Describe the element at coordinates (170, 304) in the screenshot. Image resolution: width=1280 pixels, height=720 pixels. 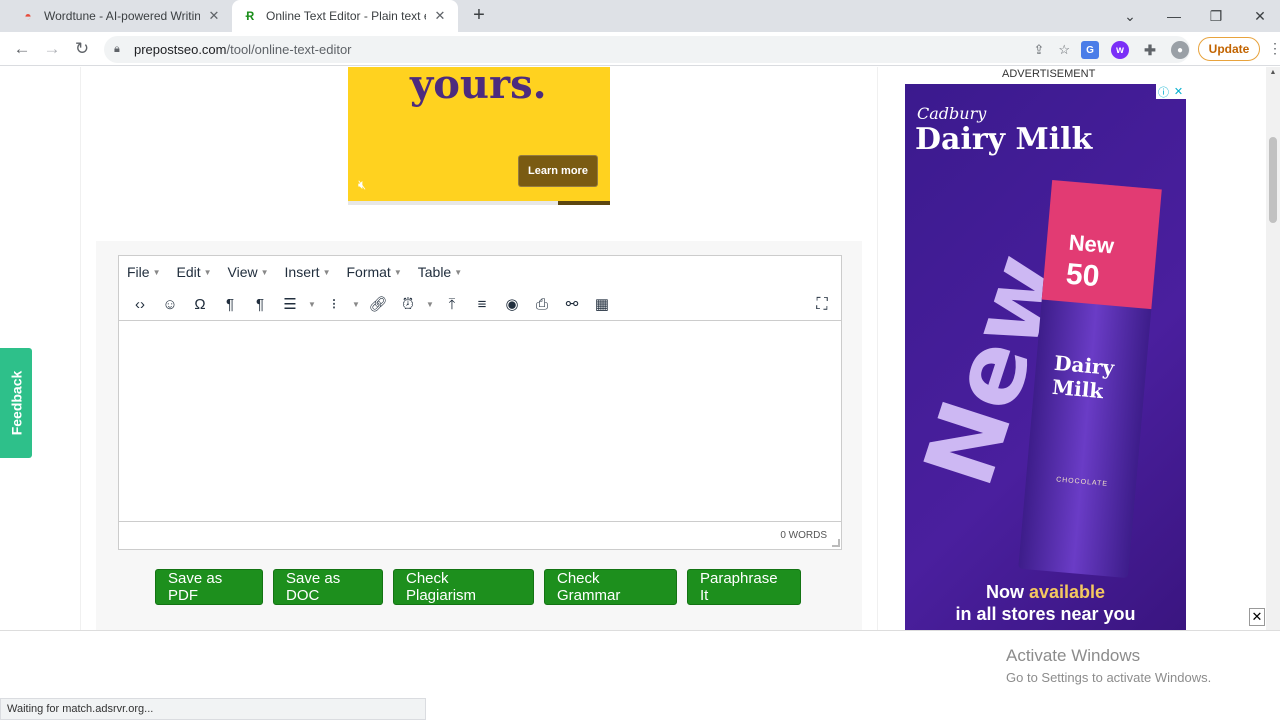
I see `emoji-icon: ☺` at that location.